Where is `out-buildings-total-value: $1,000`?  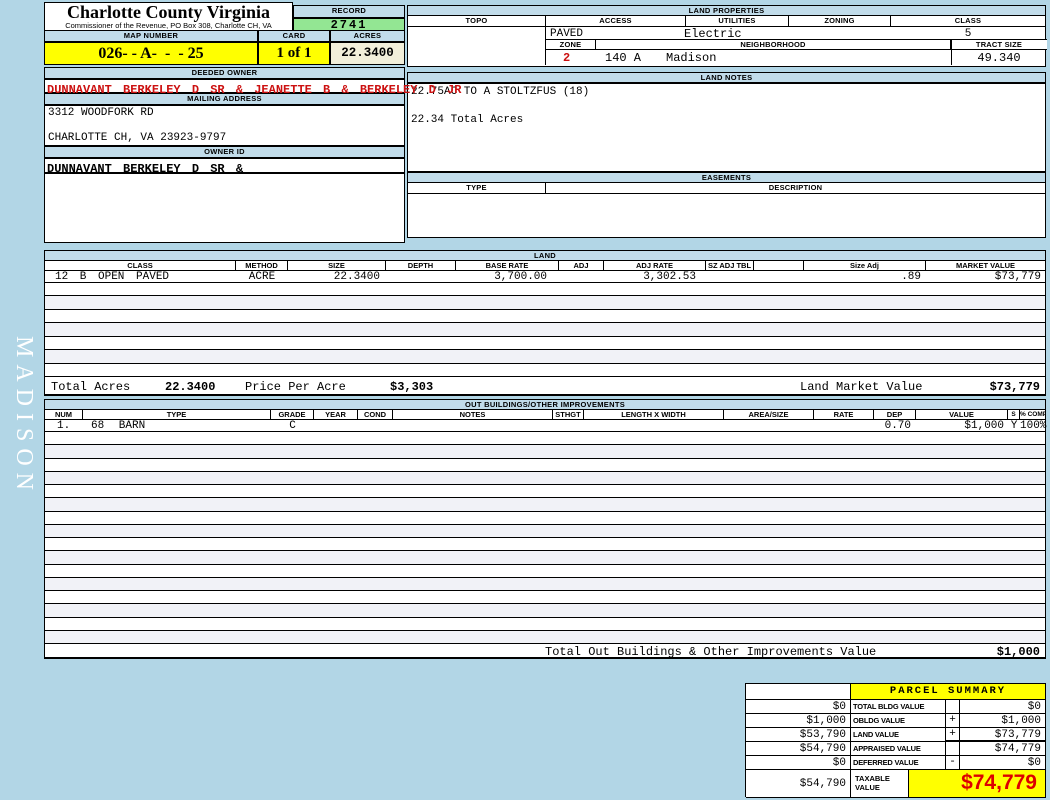 out-buildings-total-value: $1,000 is located at coordinates (1018, 652).